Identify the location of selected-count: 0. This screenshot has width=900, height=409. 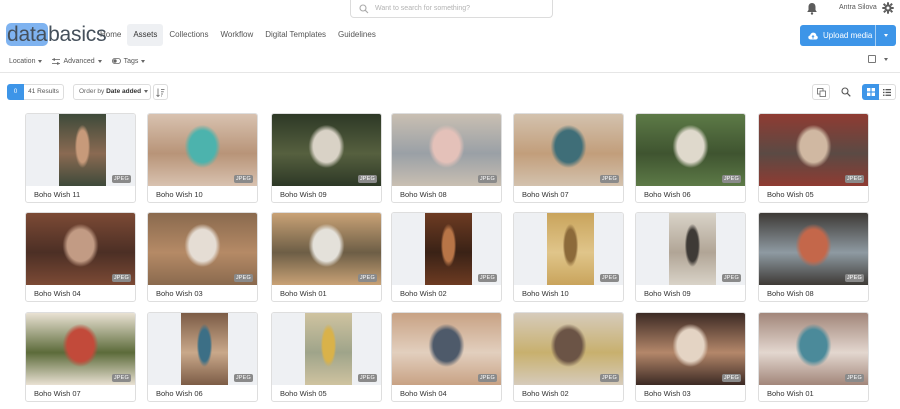
(15, 92).